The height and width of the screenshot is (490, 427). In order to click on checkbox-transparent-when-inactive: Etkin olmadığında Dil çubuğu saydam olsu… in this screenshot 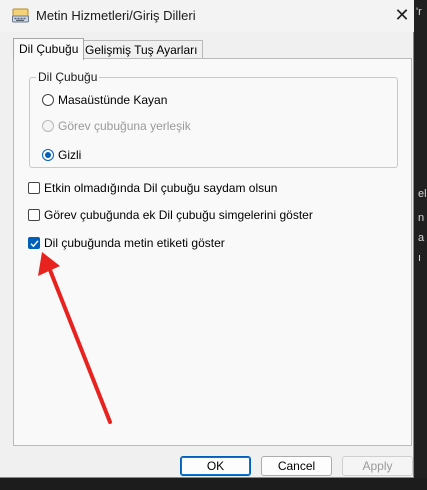, I will do `click(152, 188)`.